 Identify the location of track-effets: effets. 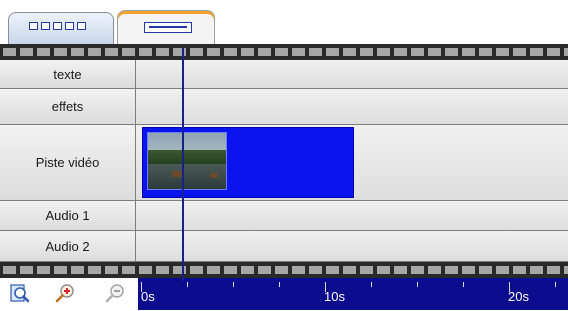
(284, 107).